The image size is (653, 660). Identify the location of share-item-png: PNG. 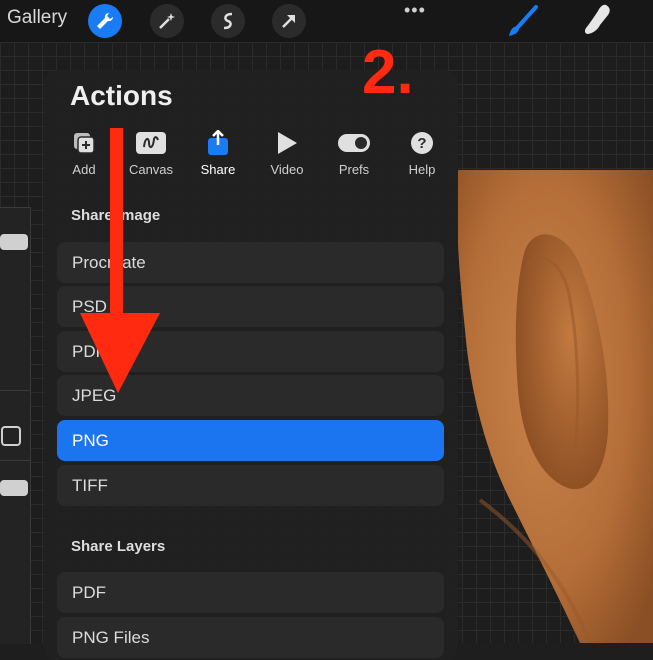
(250, 440).